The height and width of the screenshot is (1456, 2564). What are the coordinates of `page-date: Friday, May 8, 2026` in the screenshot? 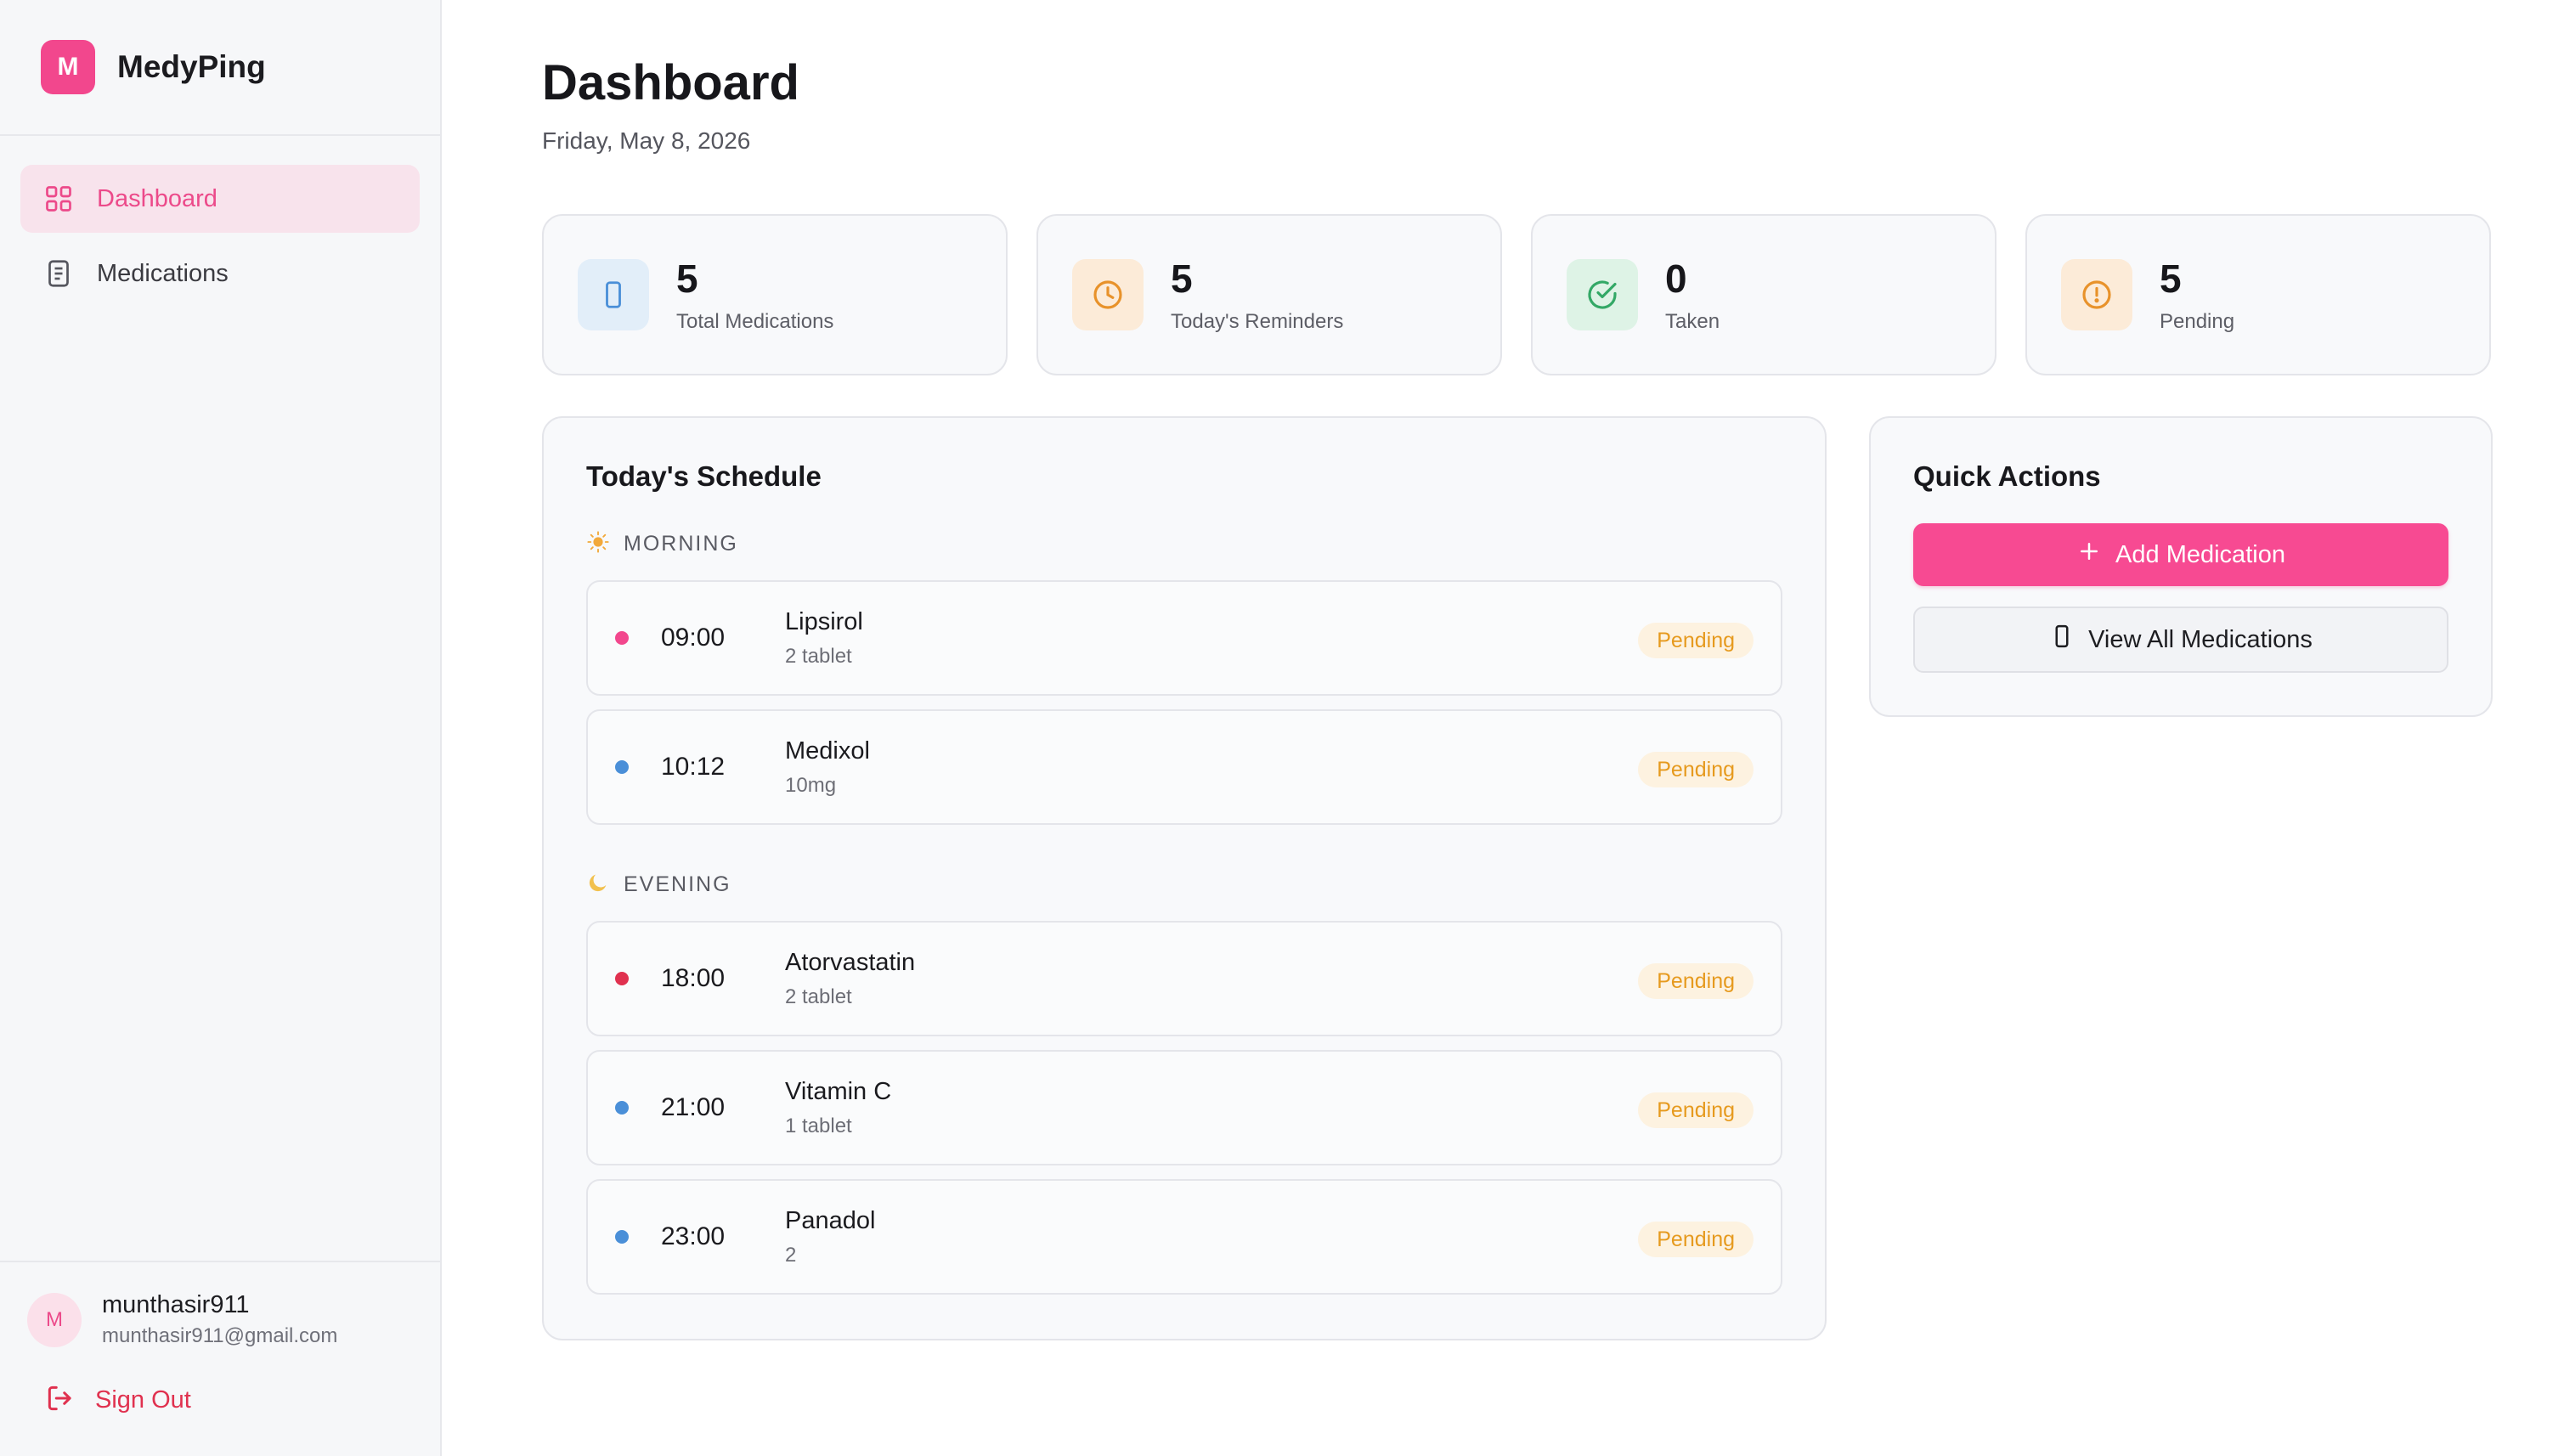 It's located at (646, 140).